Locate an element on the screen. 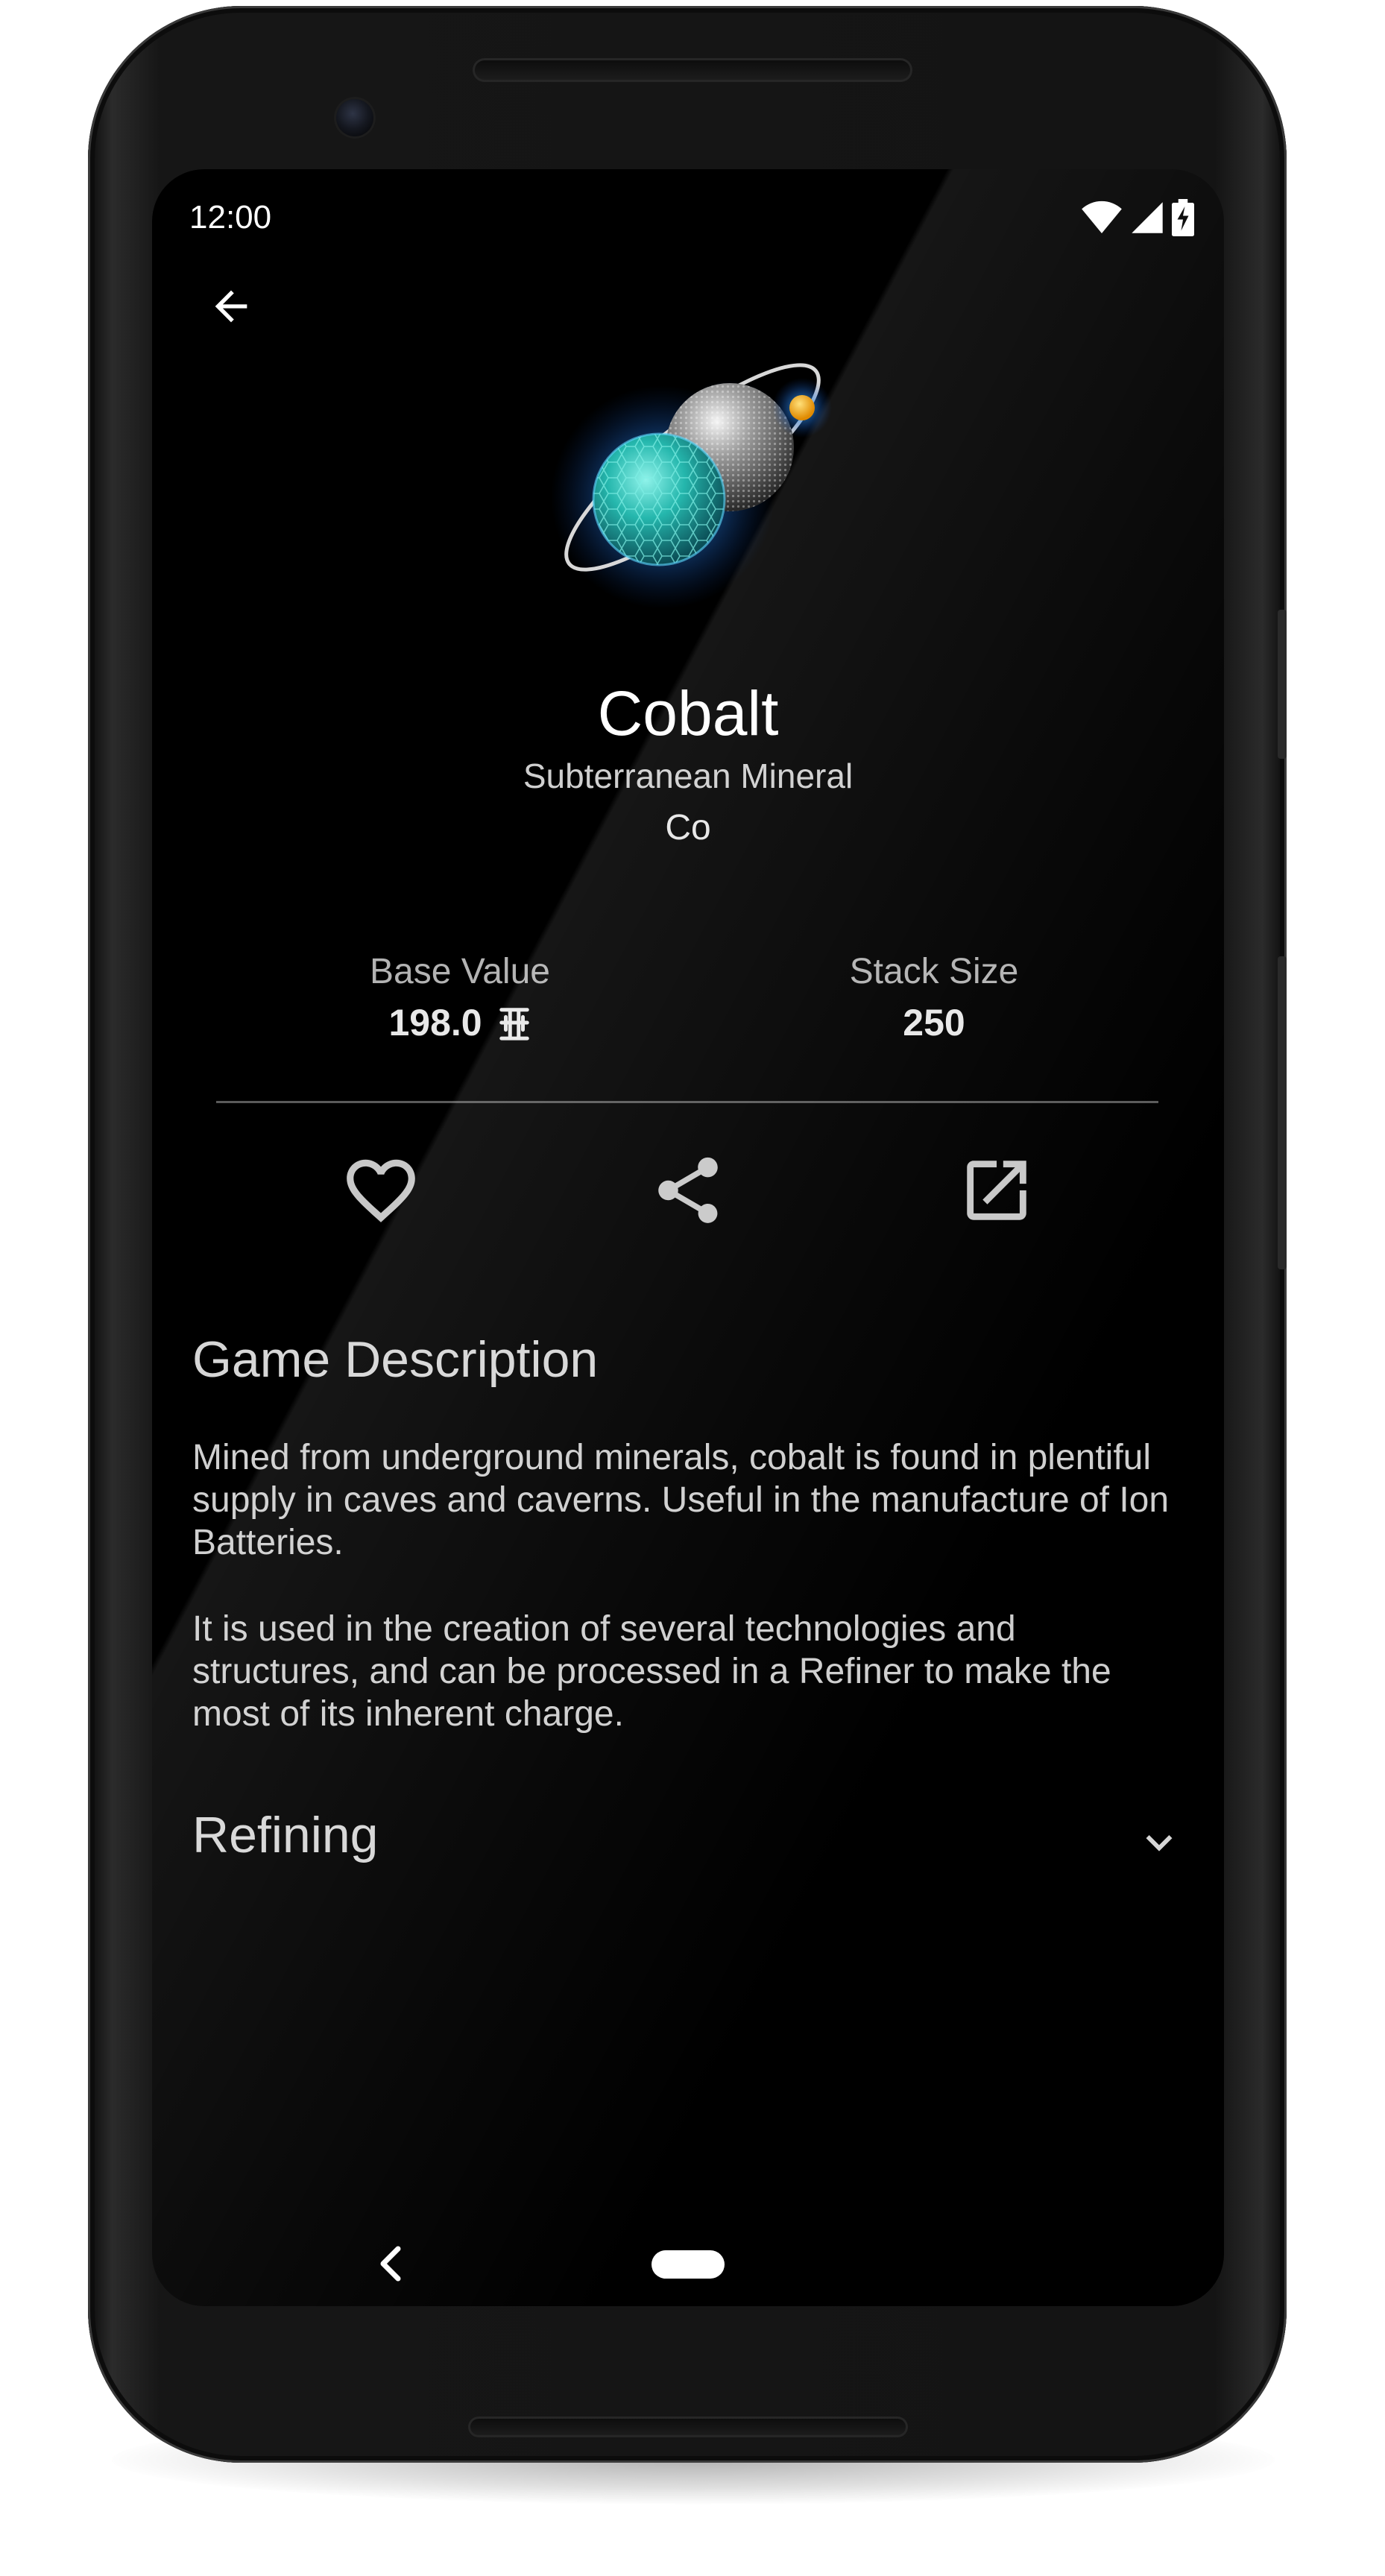 This screenshot has width=1385, height=2576. power-button is located at coordinates (1282, 684).